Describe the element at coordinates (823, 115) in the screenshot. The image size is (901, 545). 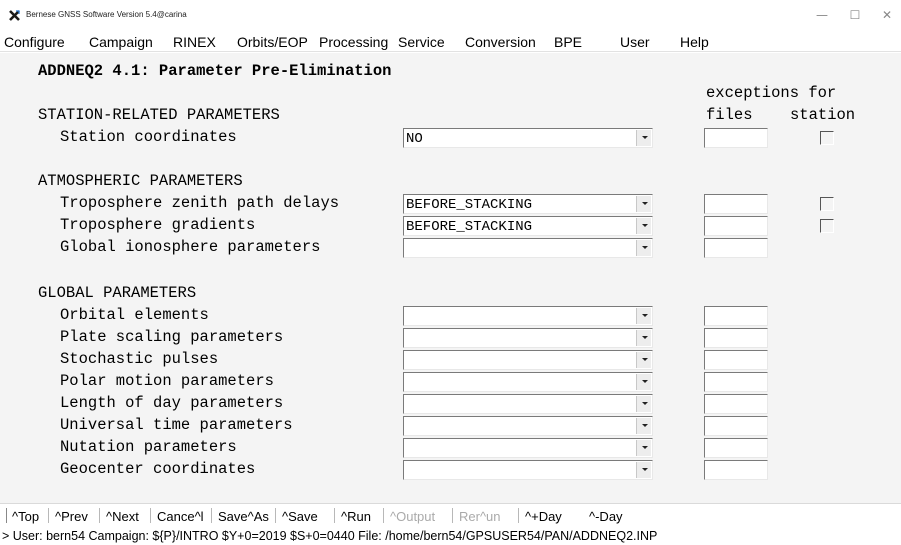
I see `station-column-header: station` at that location.